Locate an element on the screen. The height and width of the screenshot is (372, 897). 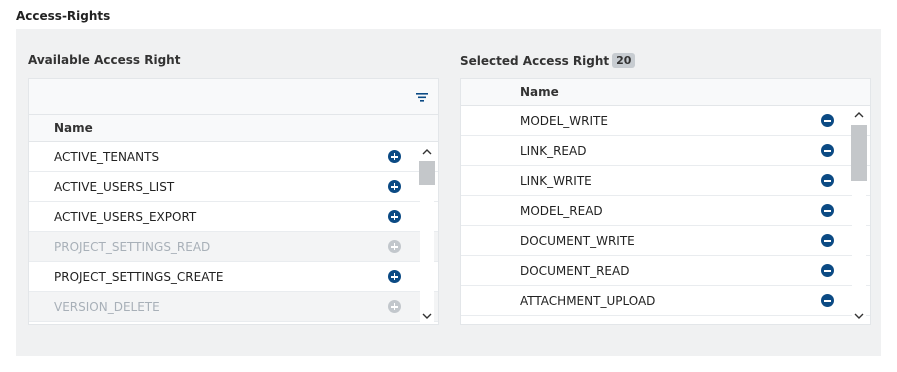
available-name-header: Name is located at coordinates (73, 128).